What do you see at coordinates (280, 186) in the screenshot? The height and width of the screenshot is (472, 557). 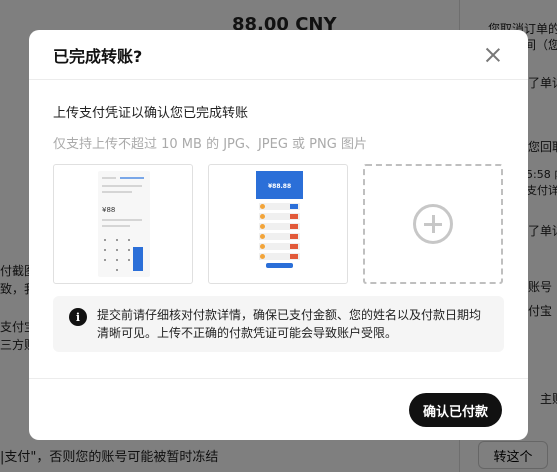 I see `preview-amount: ¥88.88` at bounding box center [280, 186].